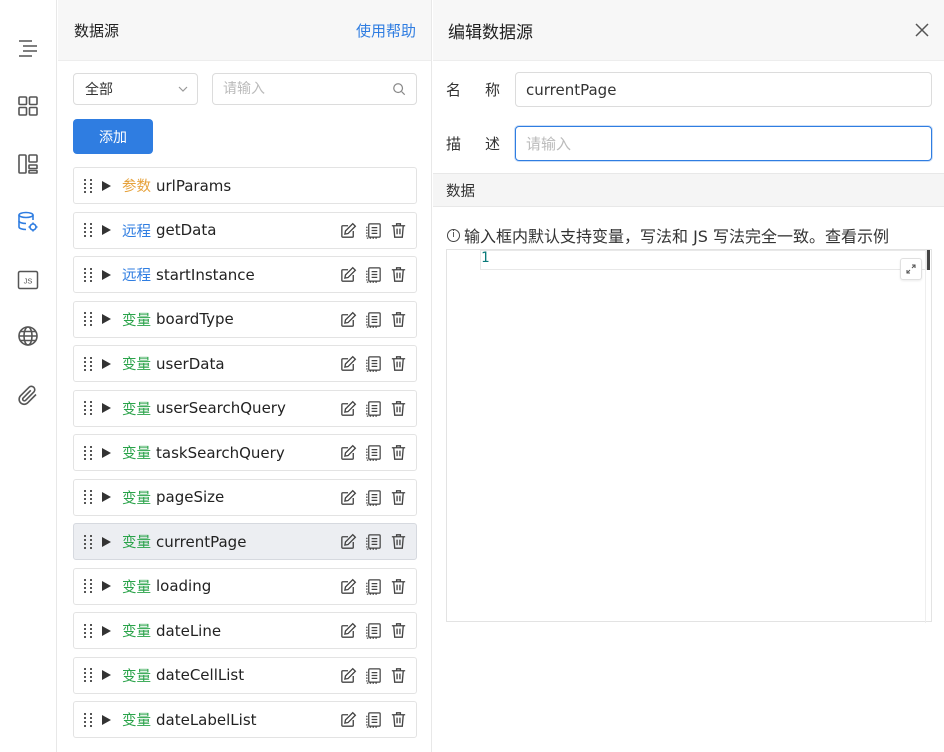 This screenshot has width=944, height=752. I want to click on description-field, so click(723, 143).